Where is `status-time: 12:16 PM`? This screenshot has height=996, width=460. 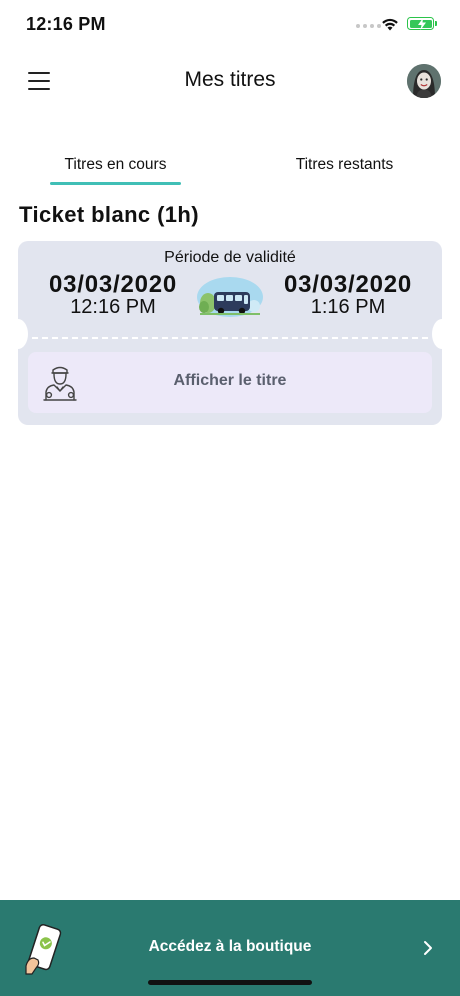 status-time: 12:16 PM is located at coordinates (66, 24).